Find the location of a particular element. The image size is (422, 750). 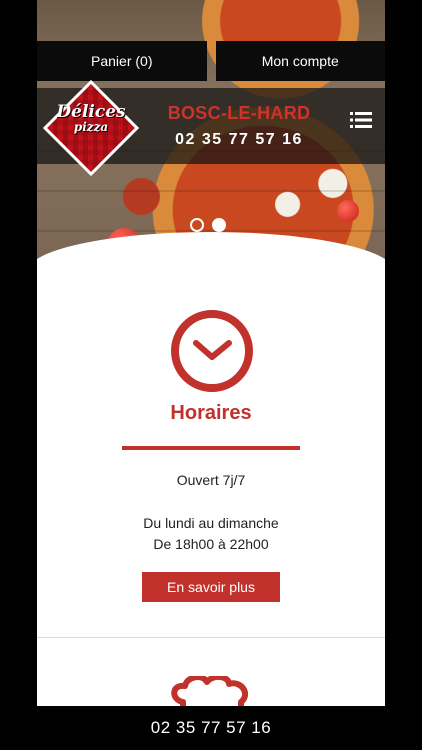

carousel-dot-active is located at coordinates (219, 225).